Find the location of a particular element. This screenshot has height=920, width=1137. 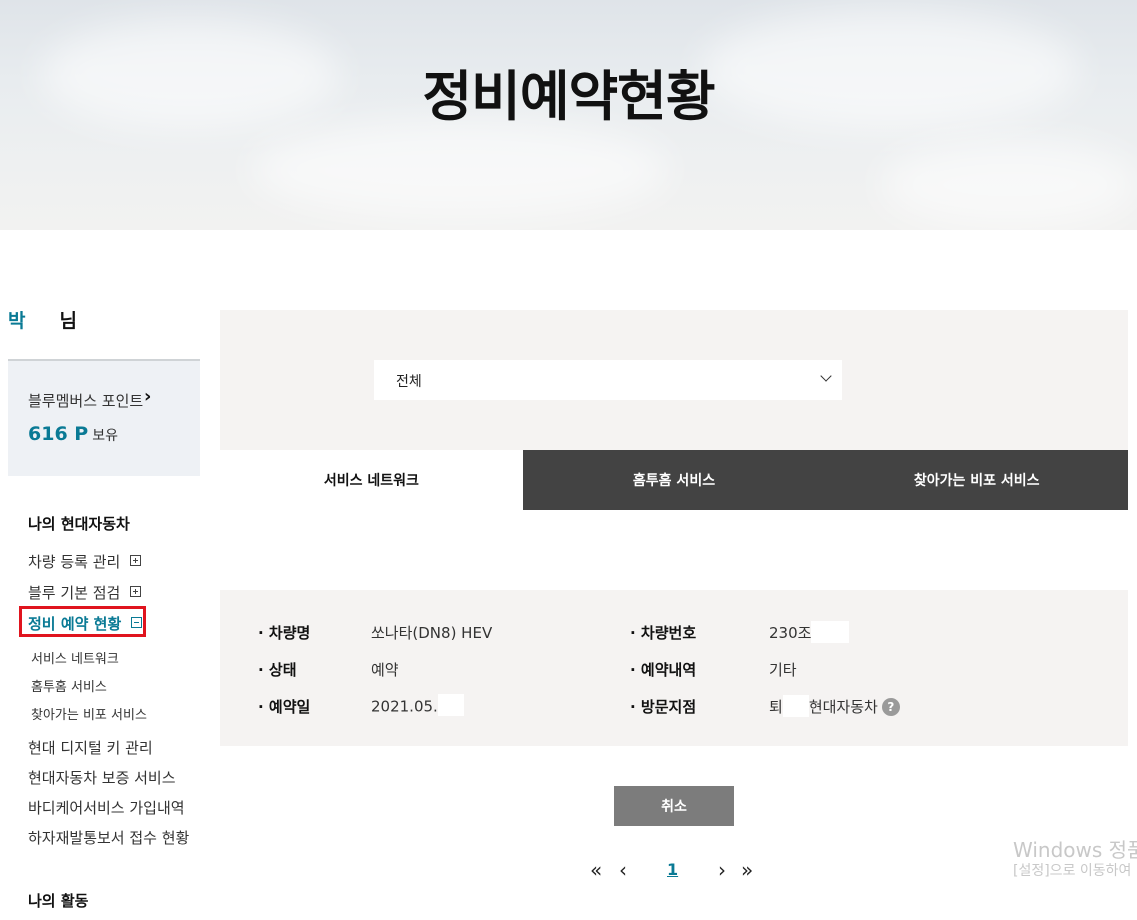

car-name-label: · 차량명 is located at coordinates (284, 633).